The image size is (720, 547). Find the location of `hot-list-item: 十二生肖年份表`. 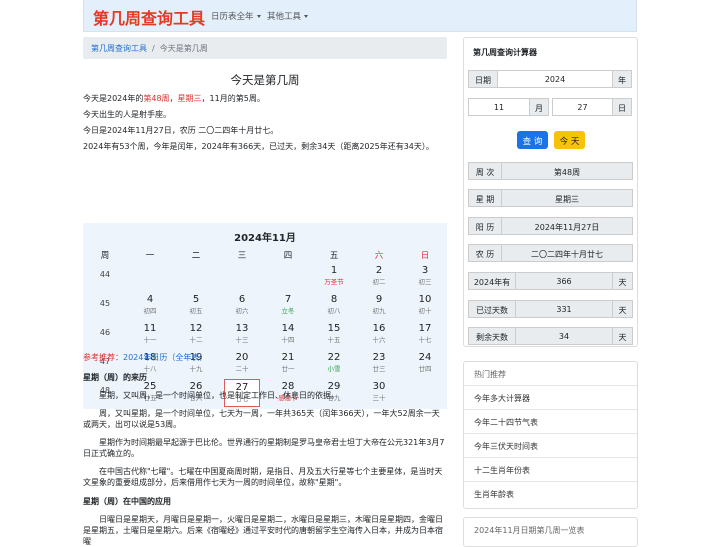

hot-list-item: 十二生肖年份表 is located at coordinates (550, 470).